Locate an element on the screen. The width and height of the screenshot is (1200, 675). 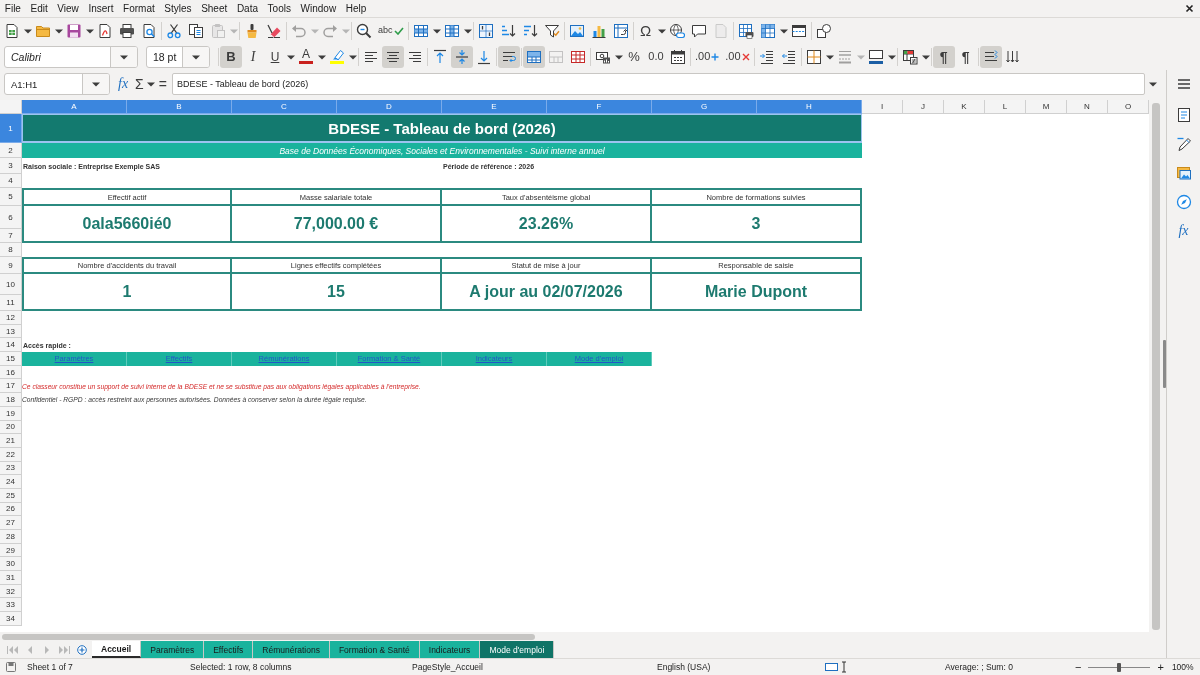
align-middle-button is located at coordinates (462, 56).